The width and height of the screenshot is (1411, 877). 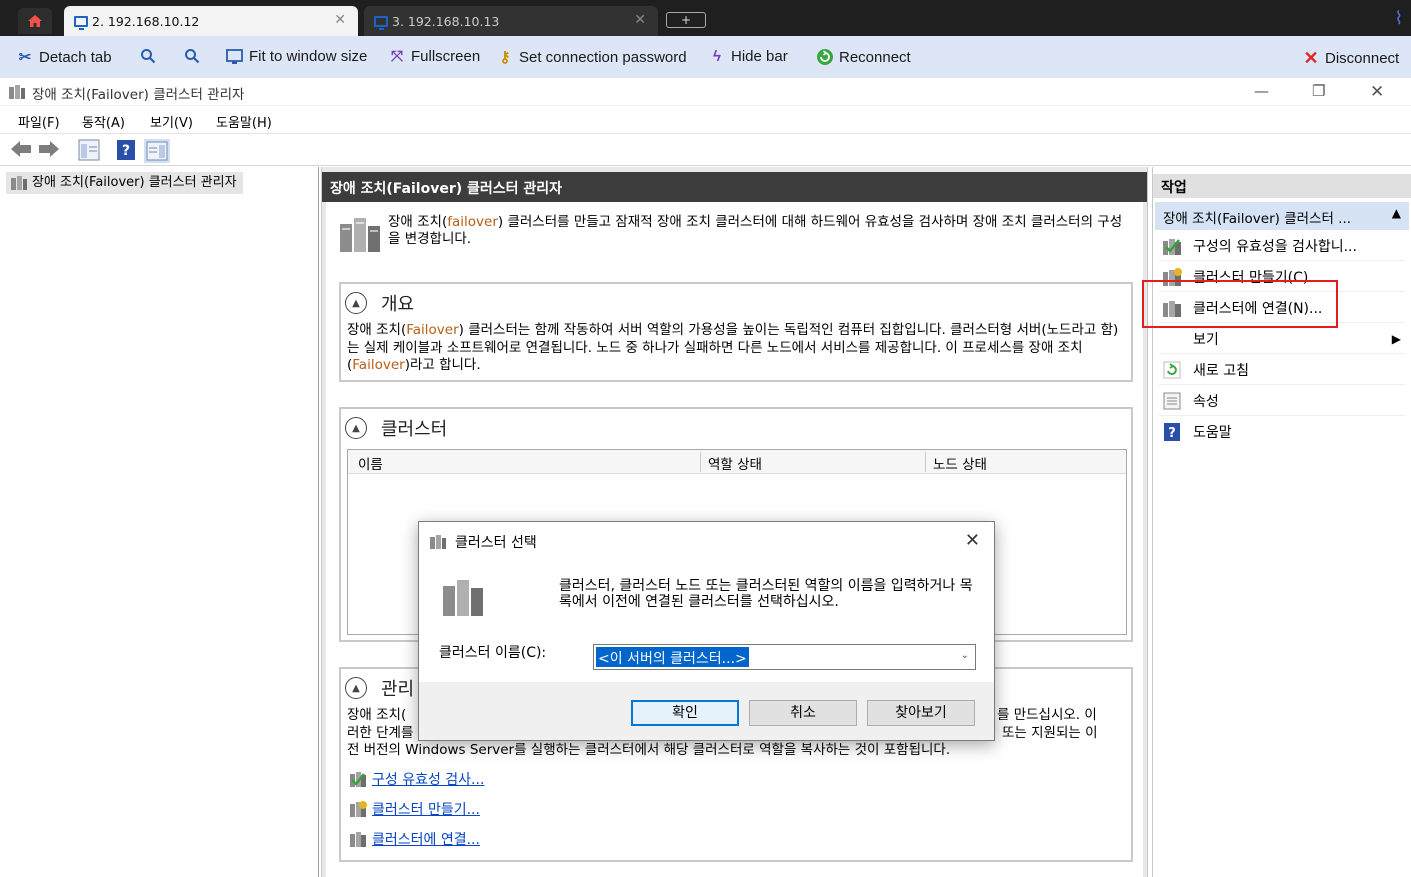 What do you see at coordinates (496, 543) in the screenshot?
I see `dialog-title: 클러스터 선택` at bounding box center [496, 543].